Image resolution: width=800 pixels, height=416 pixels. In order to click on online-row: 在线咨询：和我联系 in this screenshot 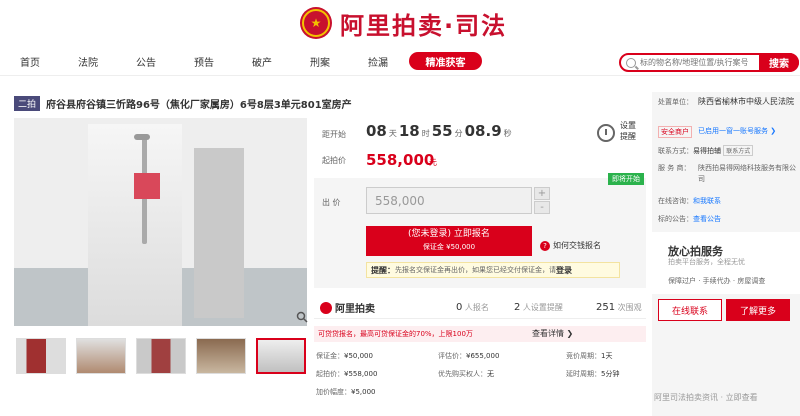, I will do `click(689, 201)`.